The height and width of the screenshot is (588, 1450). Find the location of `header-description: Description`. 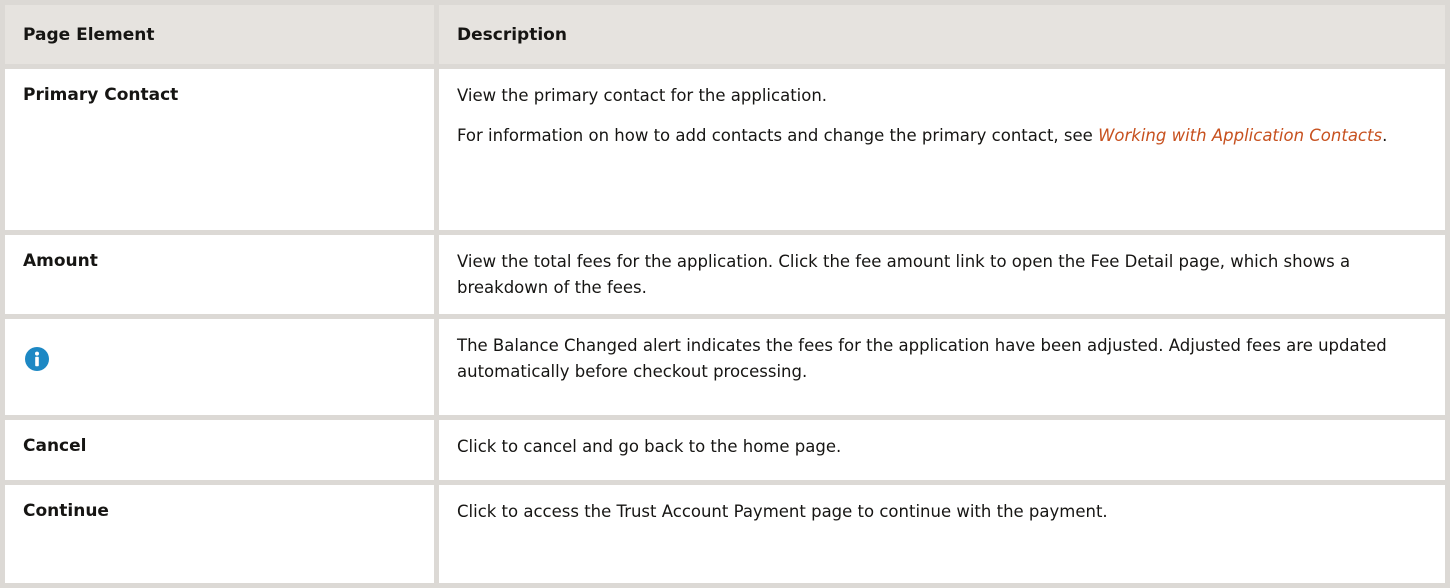

header-description: Description is located at coordinates (512, 34).